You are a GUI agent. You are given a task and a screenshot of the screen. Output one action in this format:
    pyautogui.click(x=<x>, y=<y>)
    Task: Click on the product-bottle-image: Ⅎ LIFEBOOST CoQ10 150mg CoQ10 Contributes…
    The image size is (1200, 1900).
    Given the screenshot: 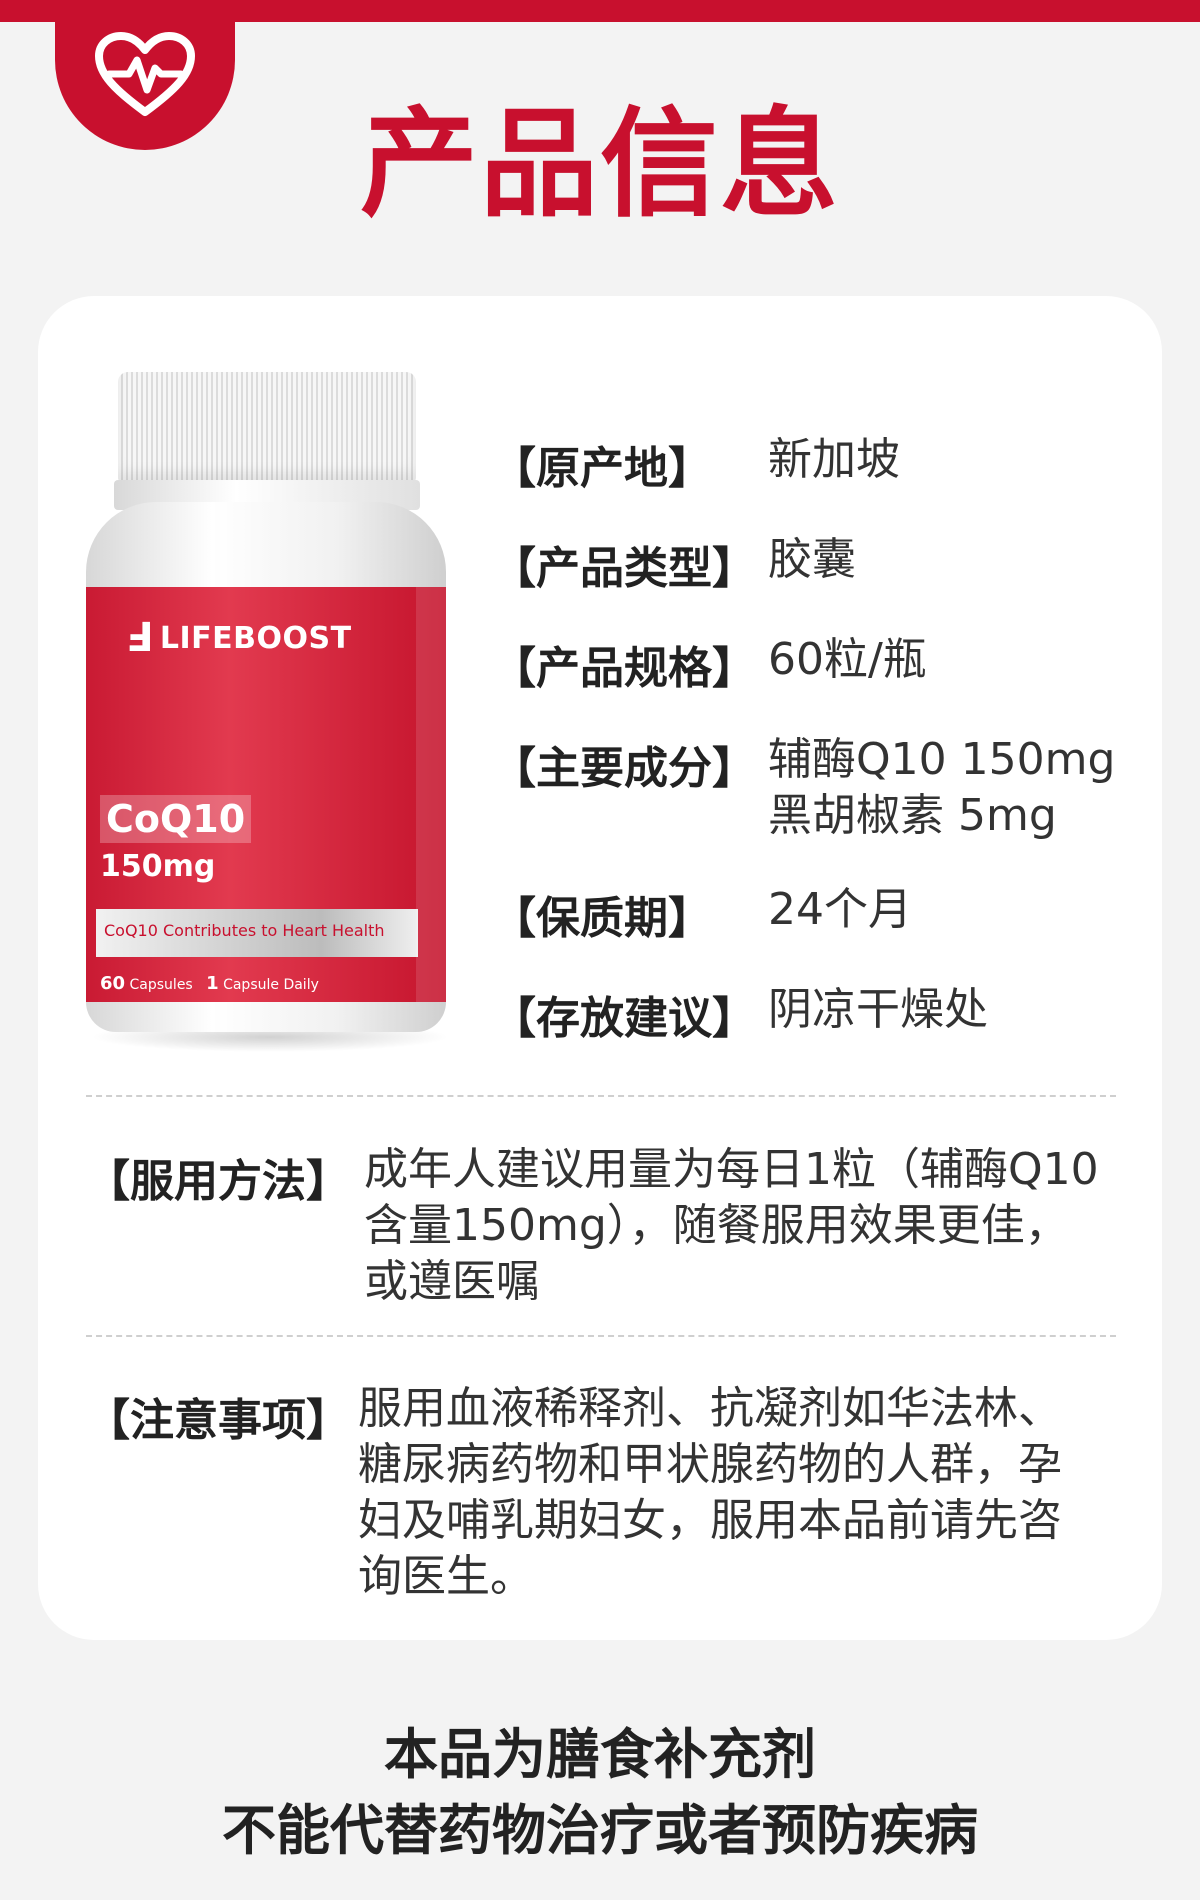 What is the action you would take?
    pyautogui.click(x=267, y=717)
    